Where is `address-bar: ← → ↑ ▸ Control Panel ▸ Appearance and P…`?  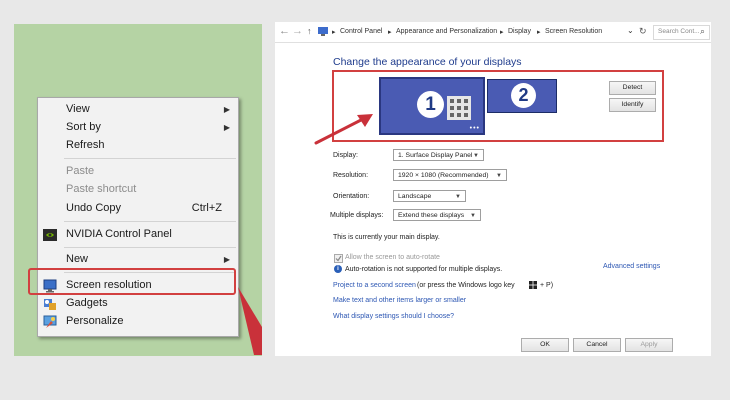
address-bar: ← → ↑ ▸ Control Panel ▸ Appearance and P… is located at coordinates (493, 32).